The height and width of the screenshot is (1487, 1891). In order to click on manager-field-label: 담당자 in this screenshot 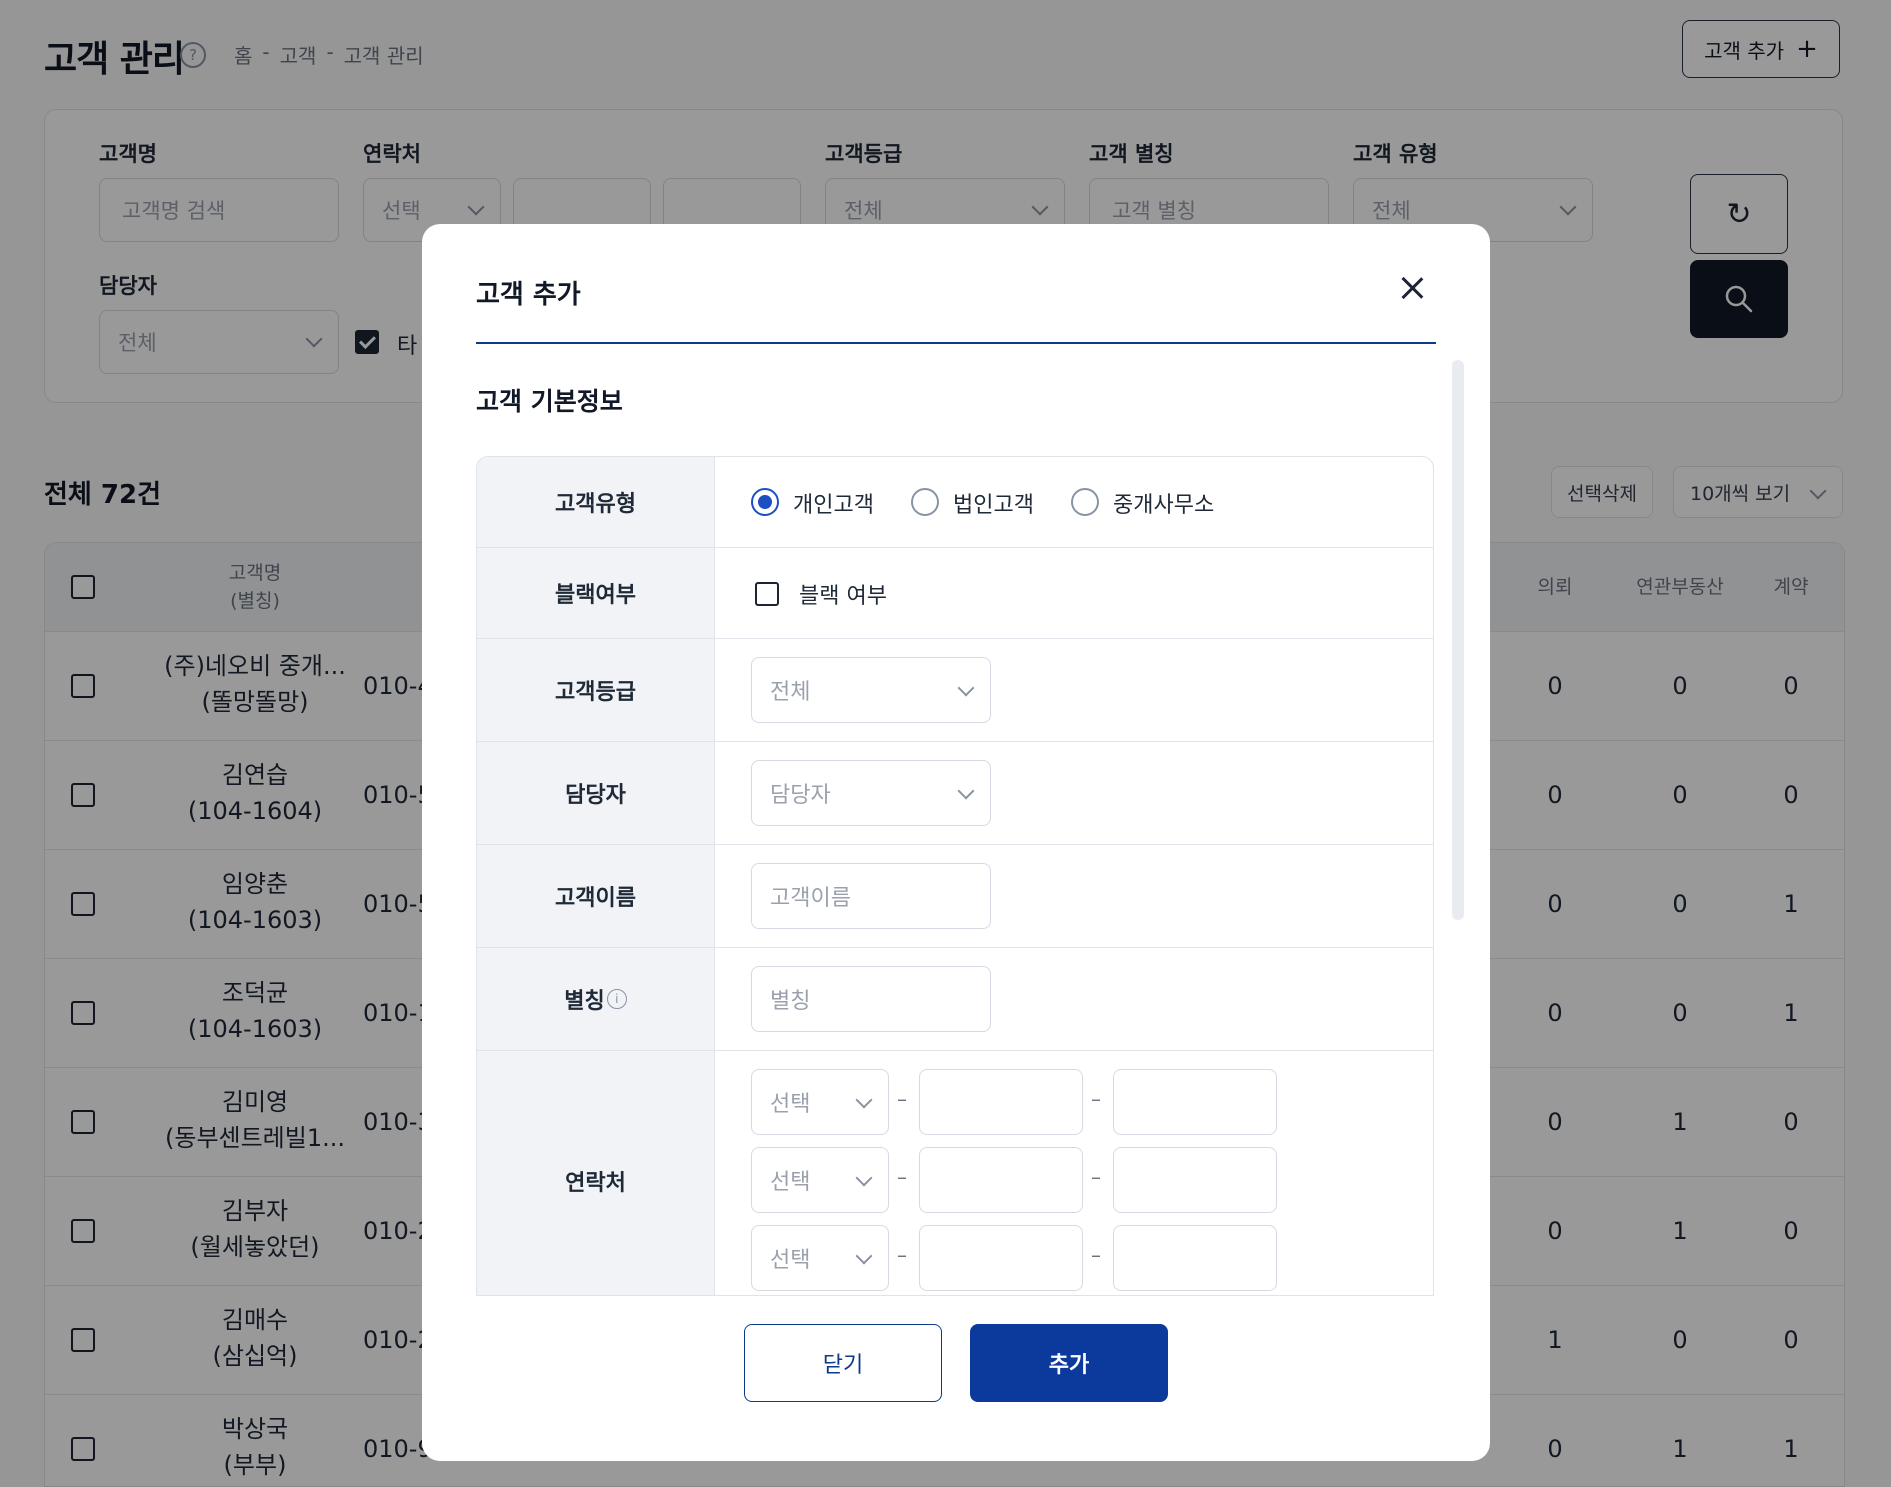, I will do `click(596, 793)`.